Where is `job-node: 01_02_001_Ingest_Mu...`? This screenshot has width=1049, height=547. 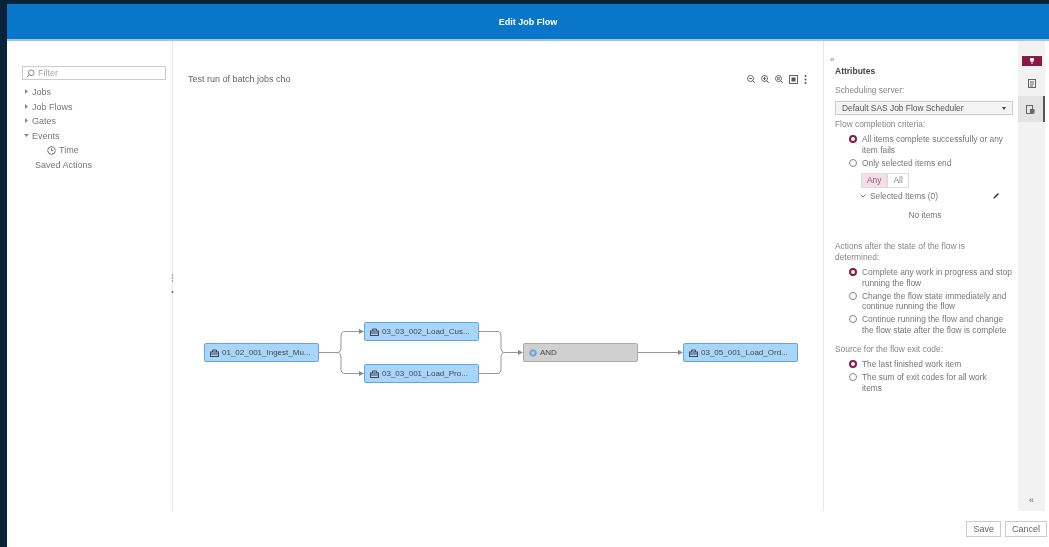
job-node: 01_02_001_Ingest_Mu... is located at coordinates (261, 352).